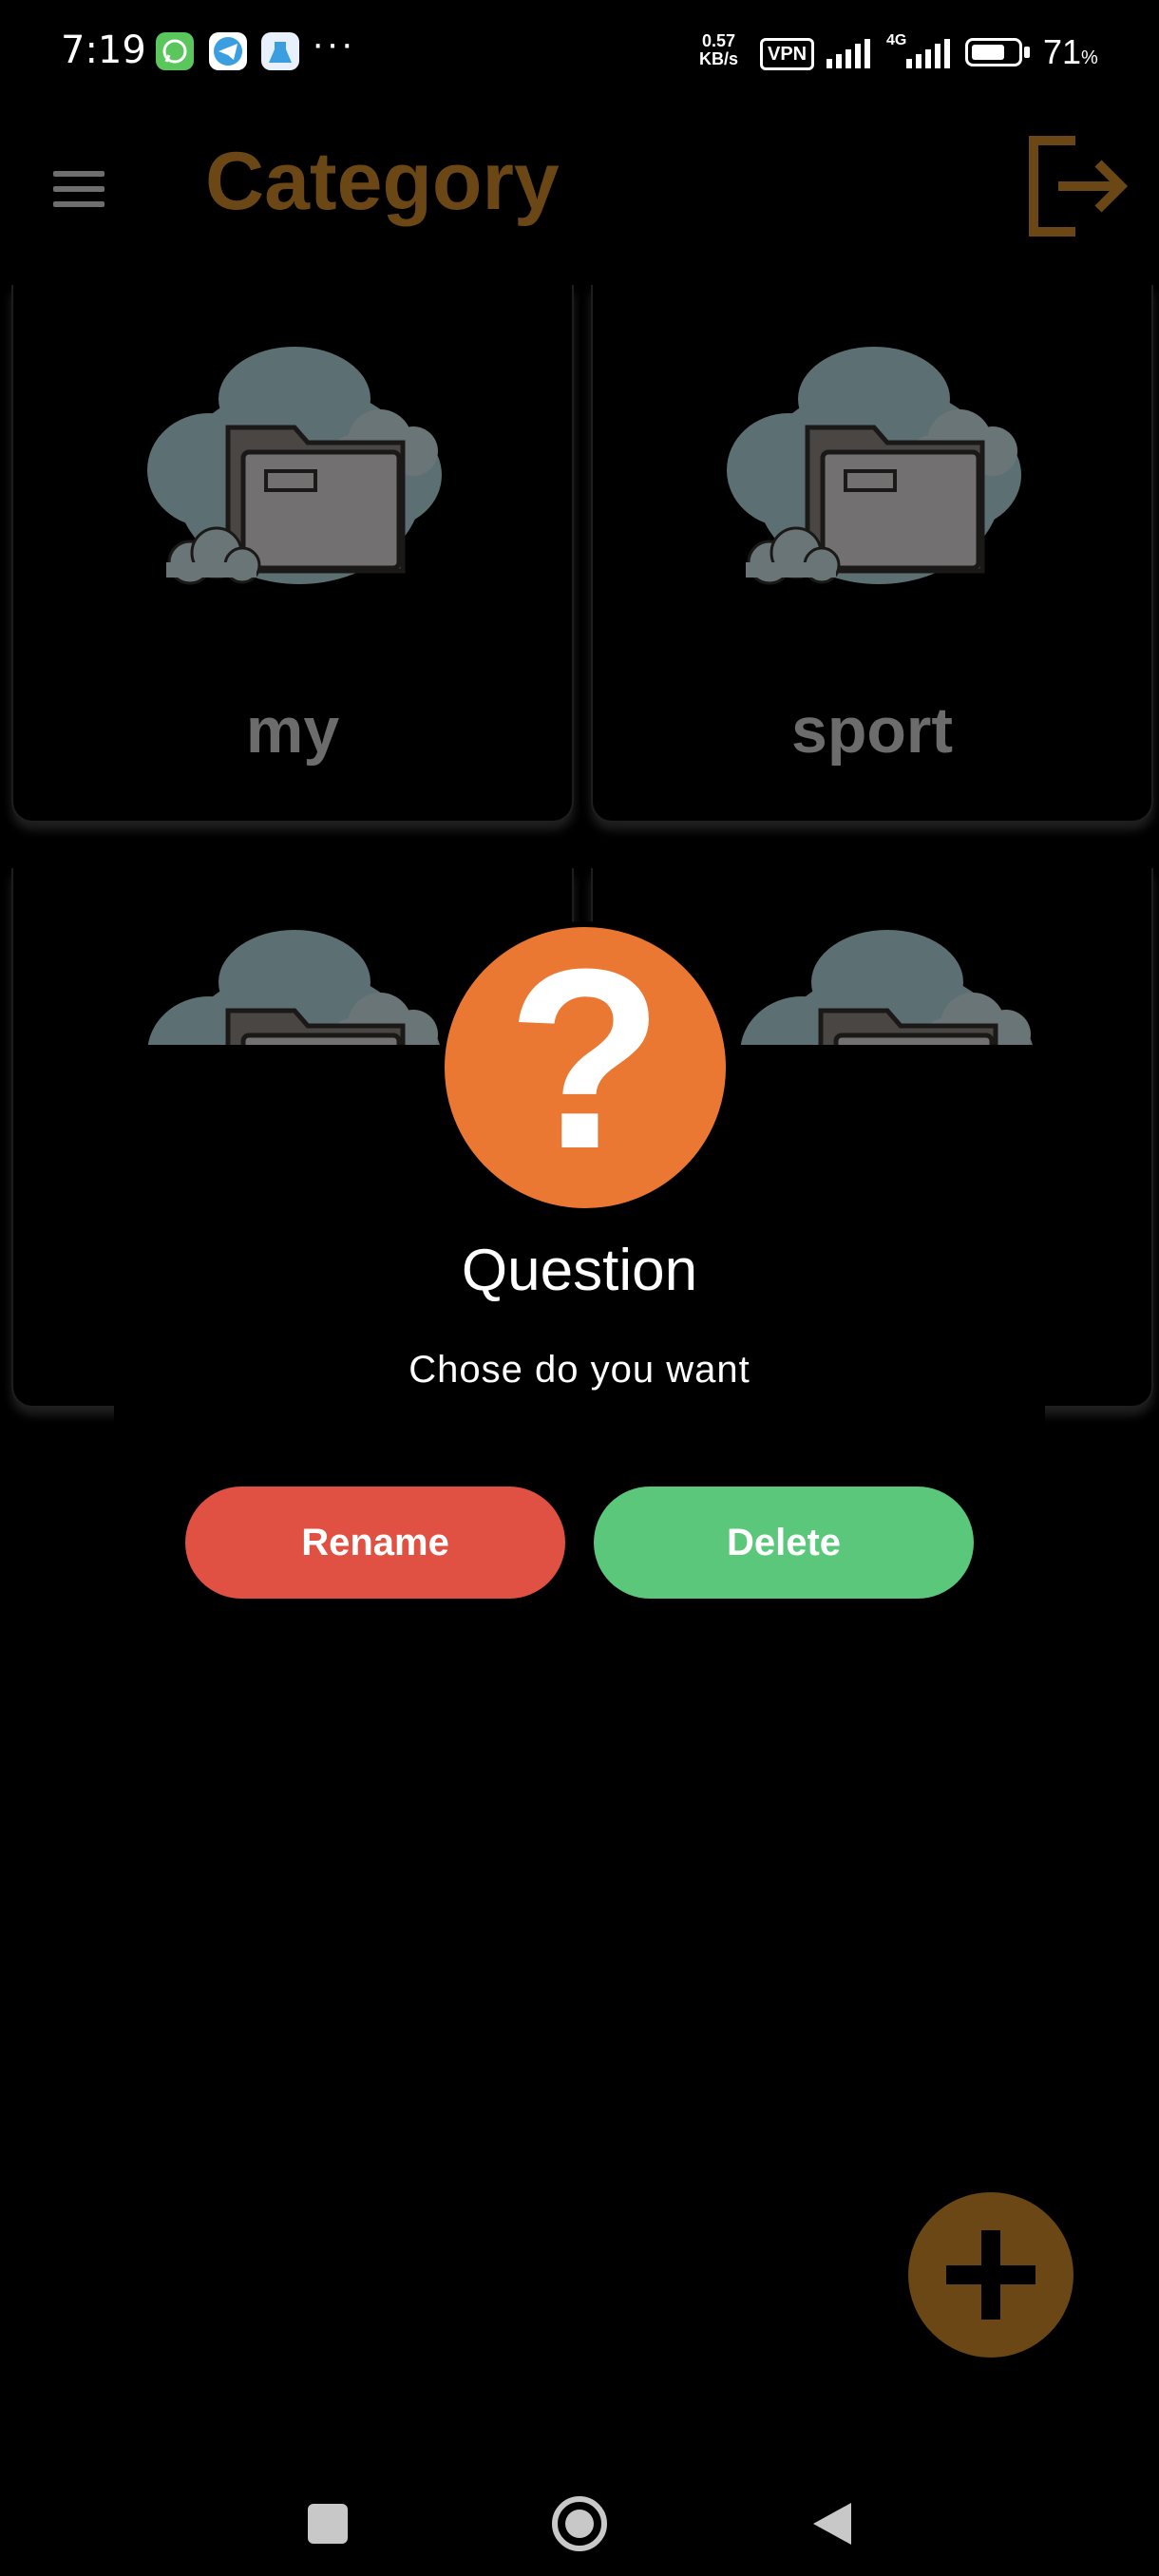 The width and height of the screenshot is (1159, 2576). What do you see at coordinates (175, 51) in the screenshot?
I see `whatsapp-icon` at bounding box center [175, 51].